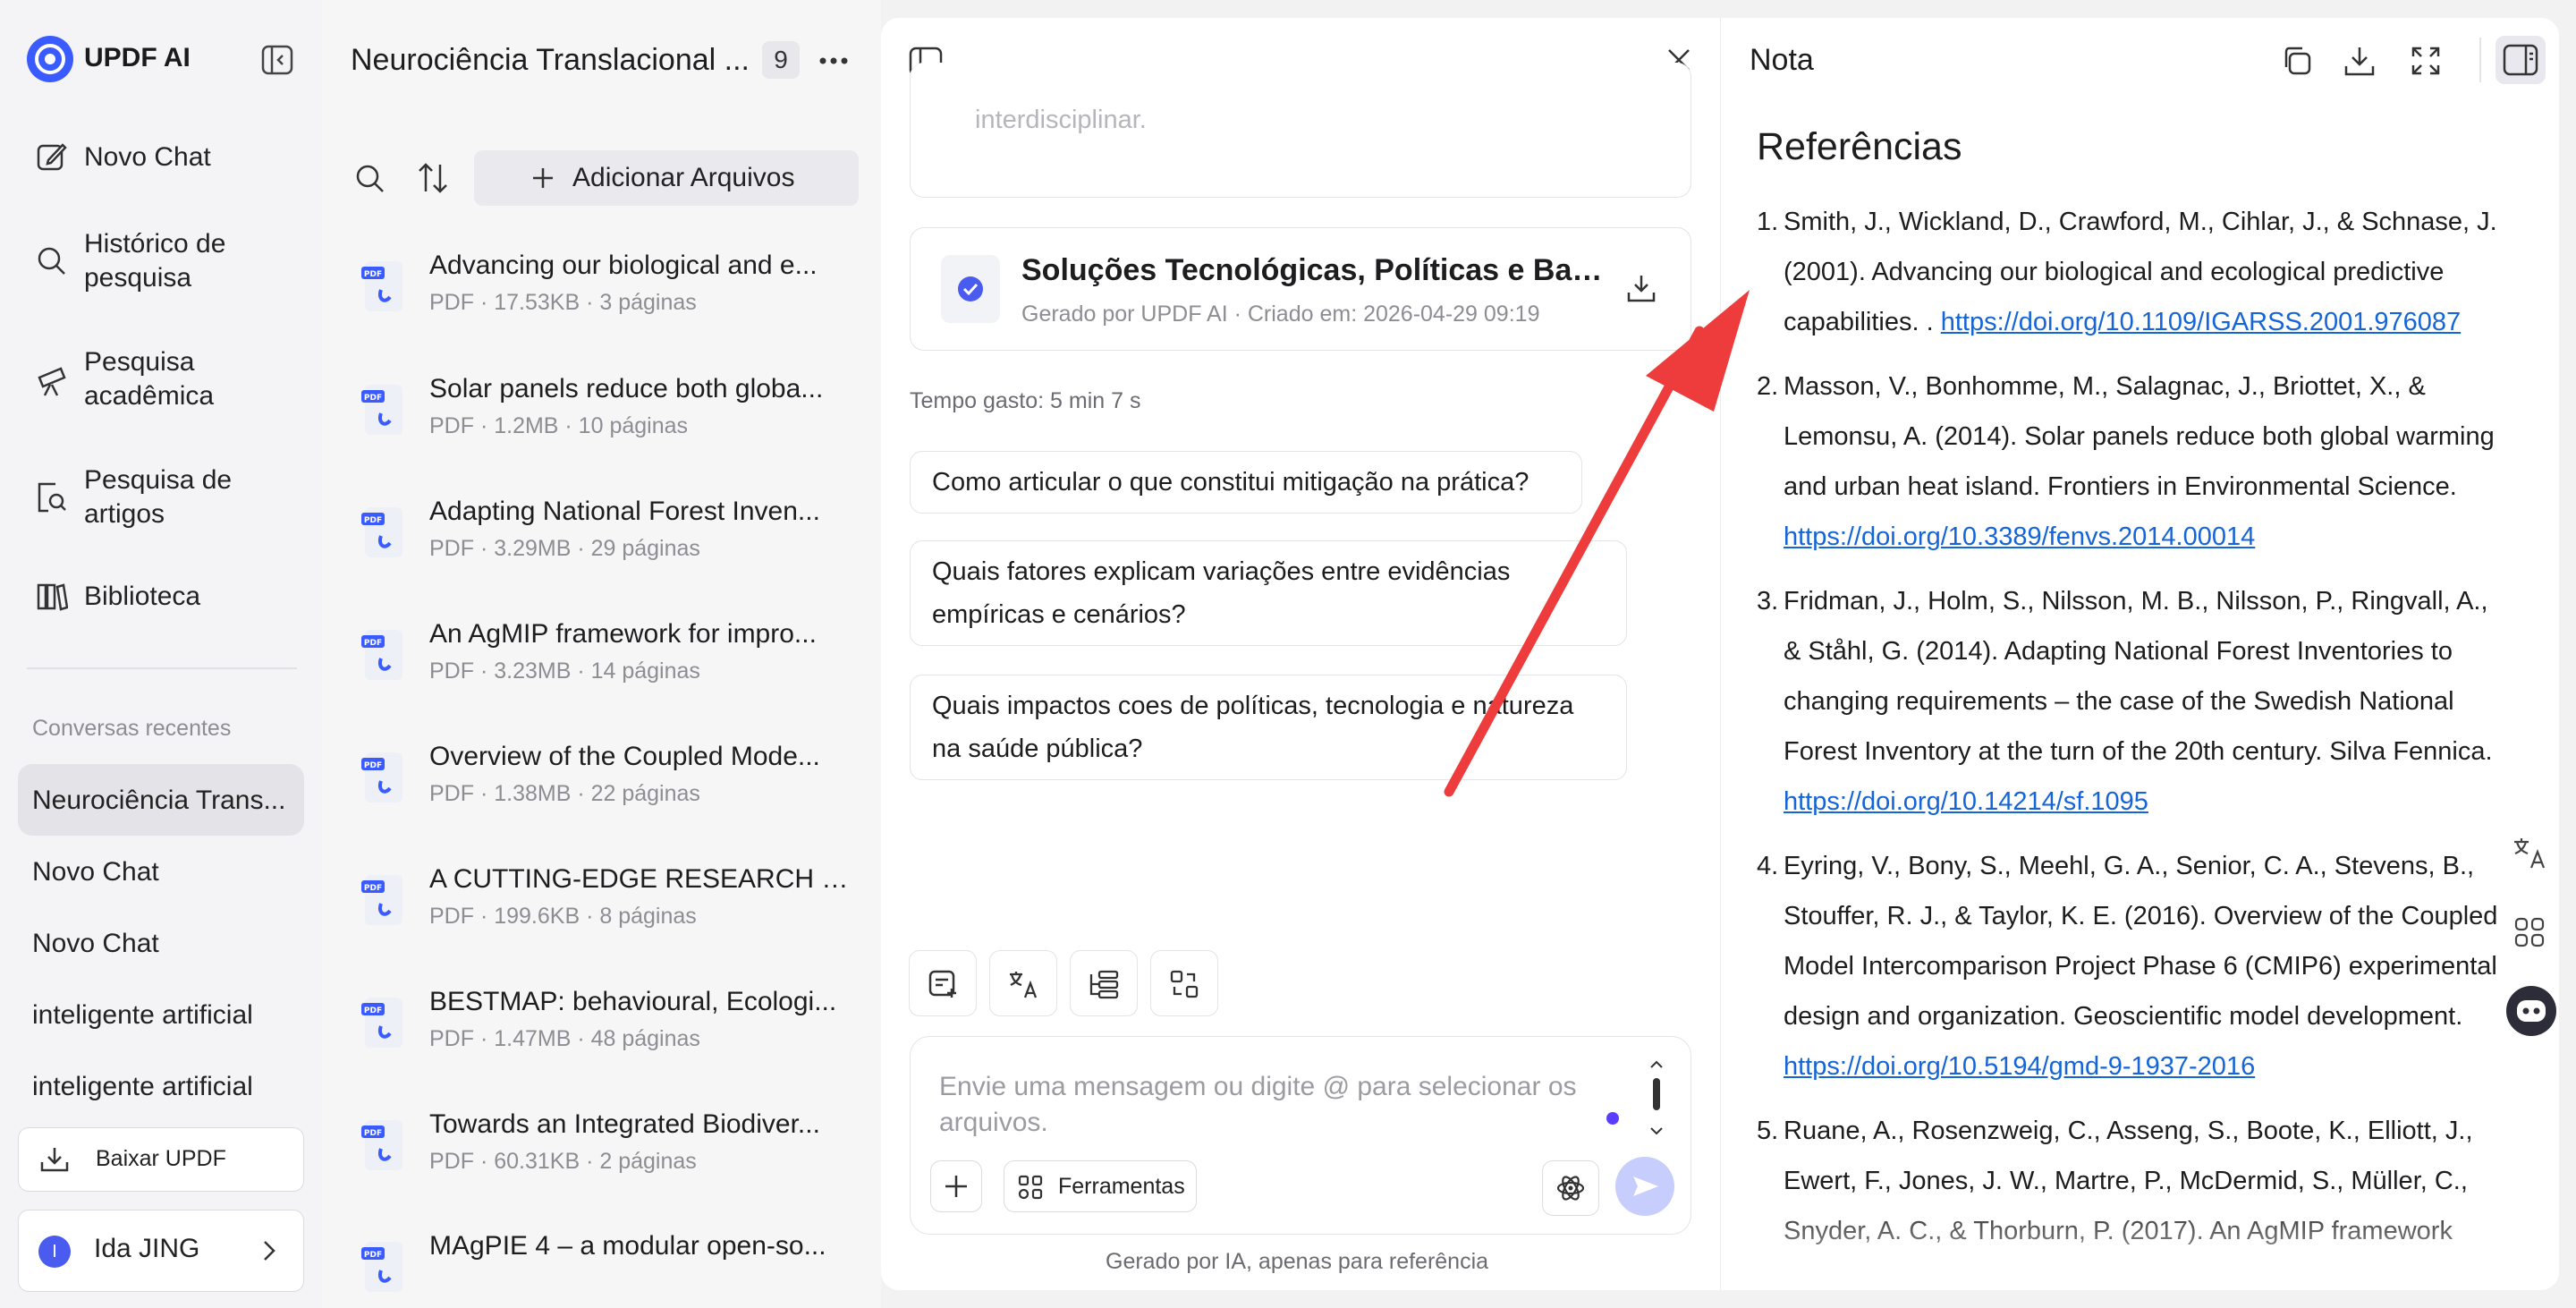  I want to click on nav-pesquisa-academica: Pesquisa acadêmica, so click(166, 381).